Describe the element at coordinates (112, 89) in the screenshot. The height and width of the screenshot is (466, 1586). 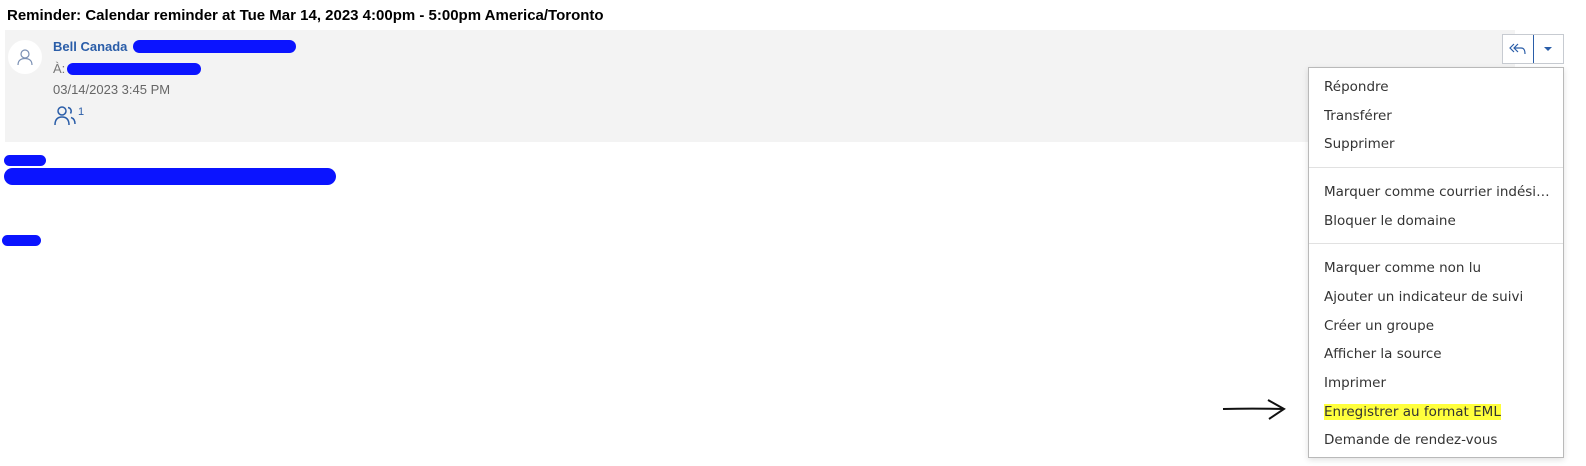
I see `message-date: 03/14/2023 3:45 PM` at that location.